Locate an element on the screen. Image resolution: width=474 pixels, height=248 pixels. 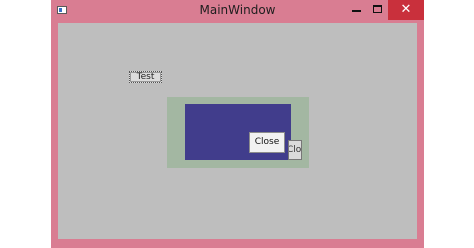
maximize-button is located at coordinates (378, 10).